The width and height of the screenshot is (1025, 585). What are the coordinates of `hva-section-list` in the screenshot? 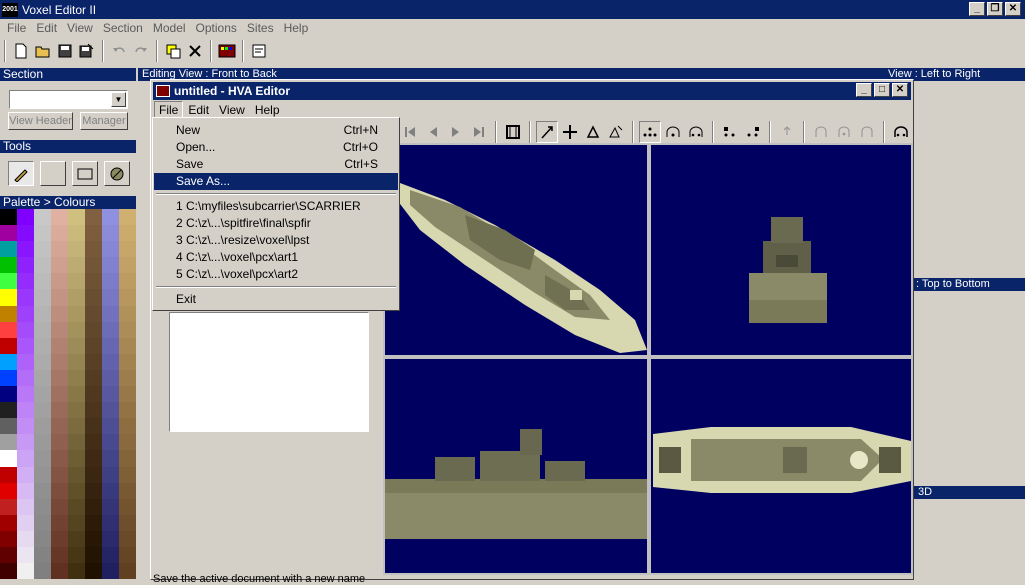 It's located at (269, 372).